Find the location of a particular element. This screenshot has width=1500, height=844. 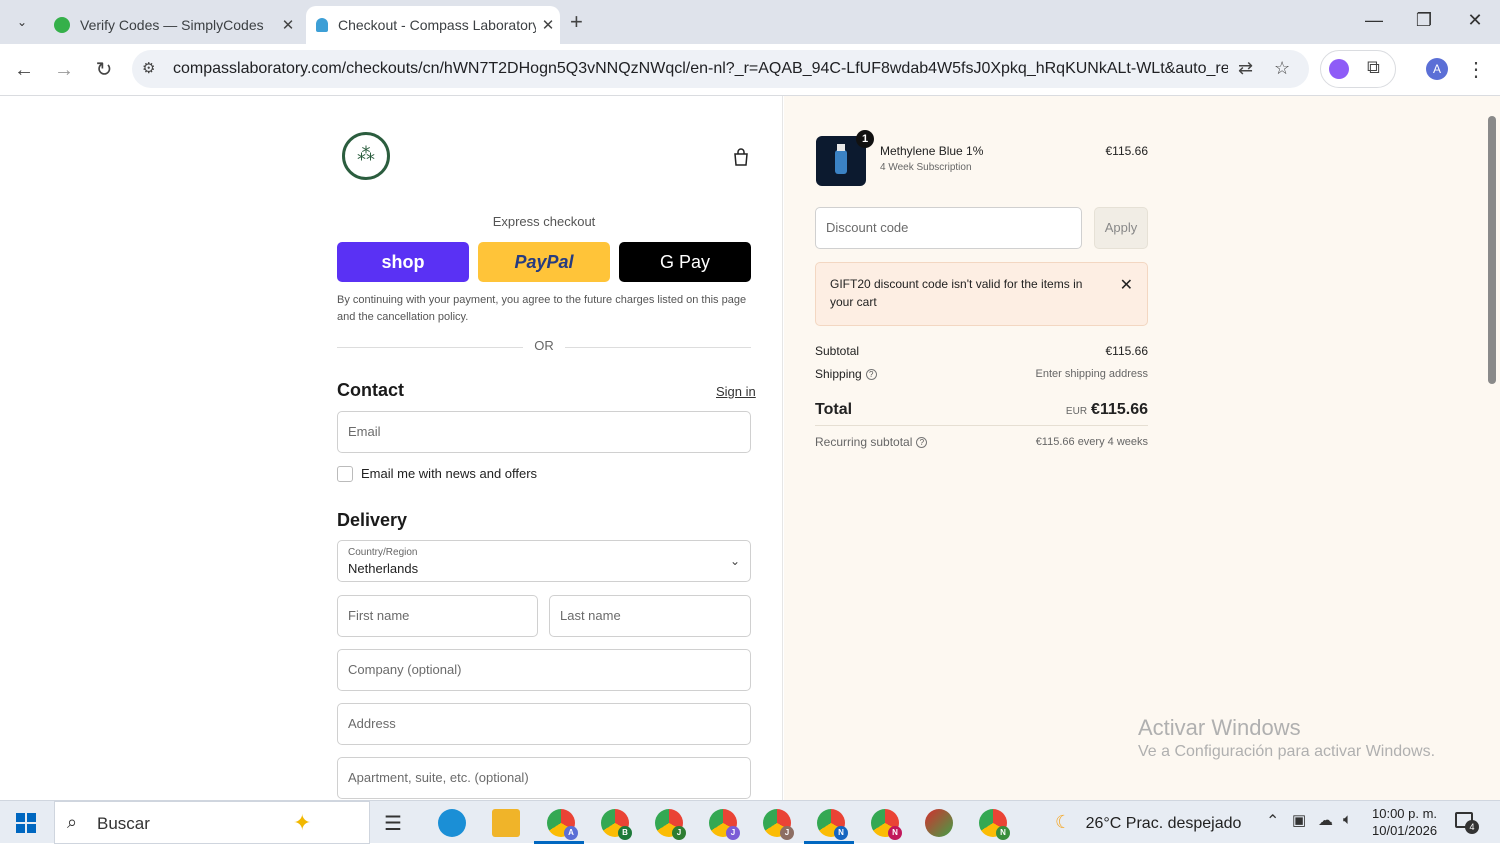

chrome-profile-b-icon: B is located at coordinates (616, 824).